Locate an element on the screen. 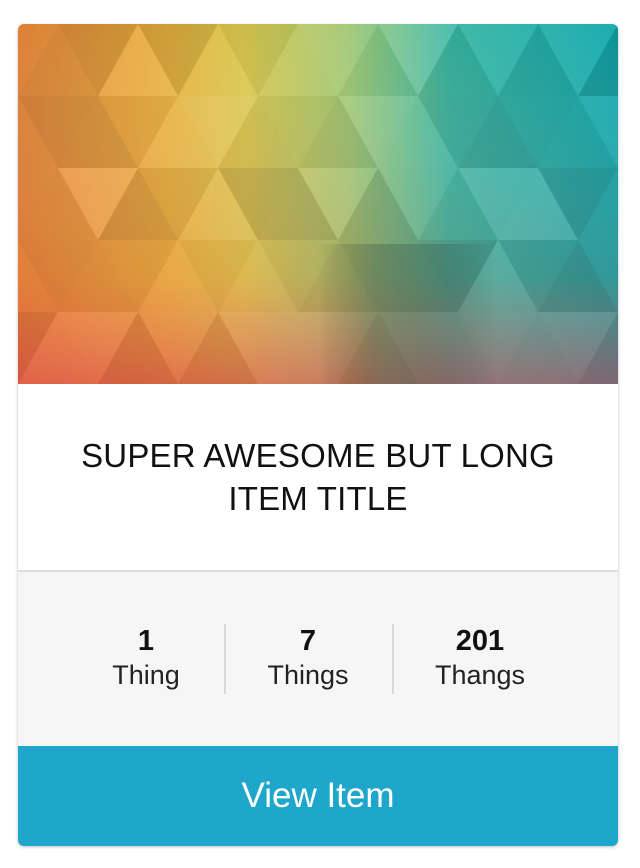 This screenshot has width=640, height=868. item-title: SUPER AWESOME BUT LONG ITEM TITLE is located at coordinates (318, 477).